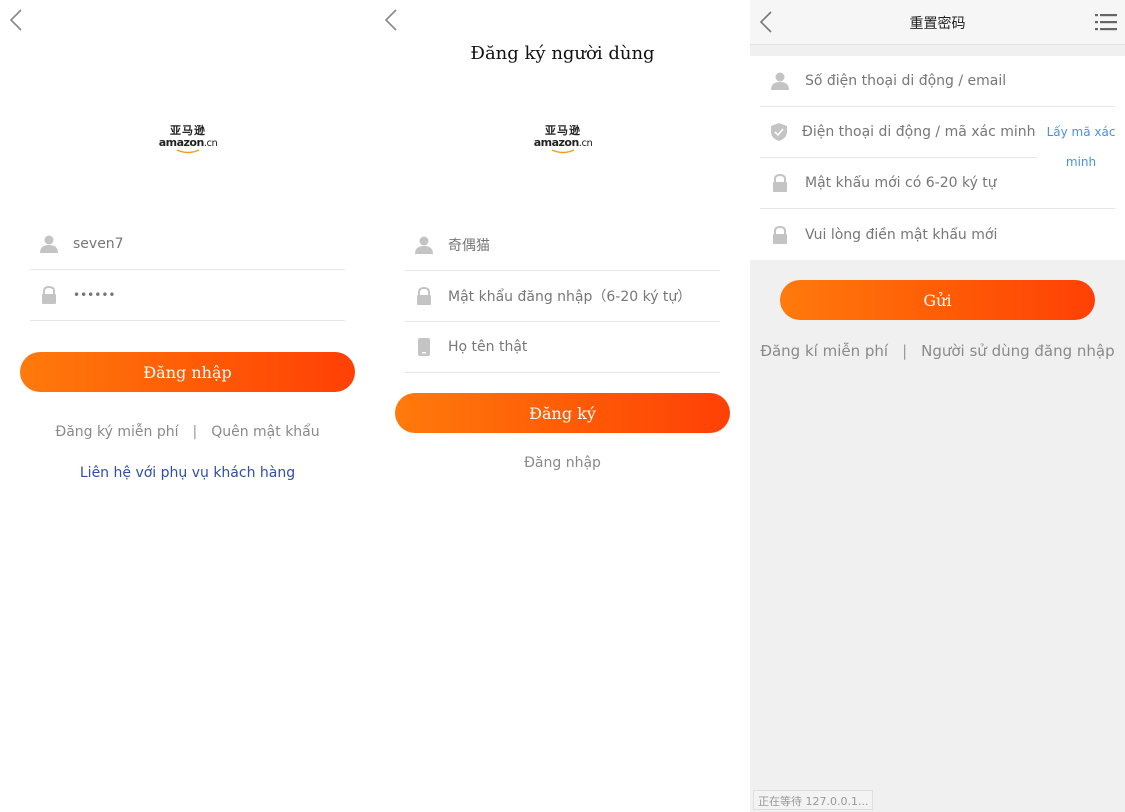 The image size is (1125, 812). Describe the element at coordinates (187, 372) in the screenshot. I see `login-button: Đăng nhập` at that location.